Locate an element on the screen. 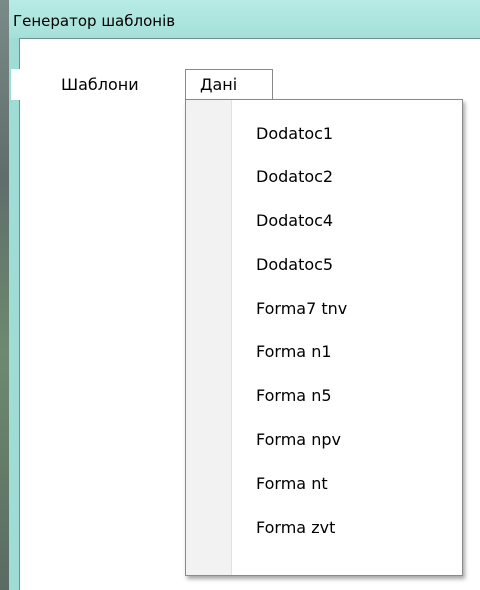 The width and height of the screenshot is (480, 590). menu-item-forma-npv: Forma npv is located at coordinates (298, 440).